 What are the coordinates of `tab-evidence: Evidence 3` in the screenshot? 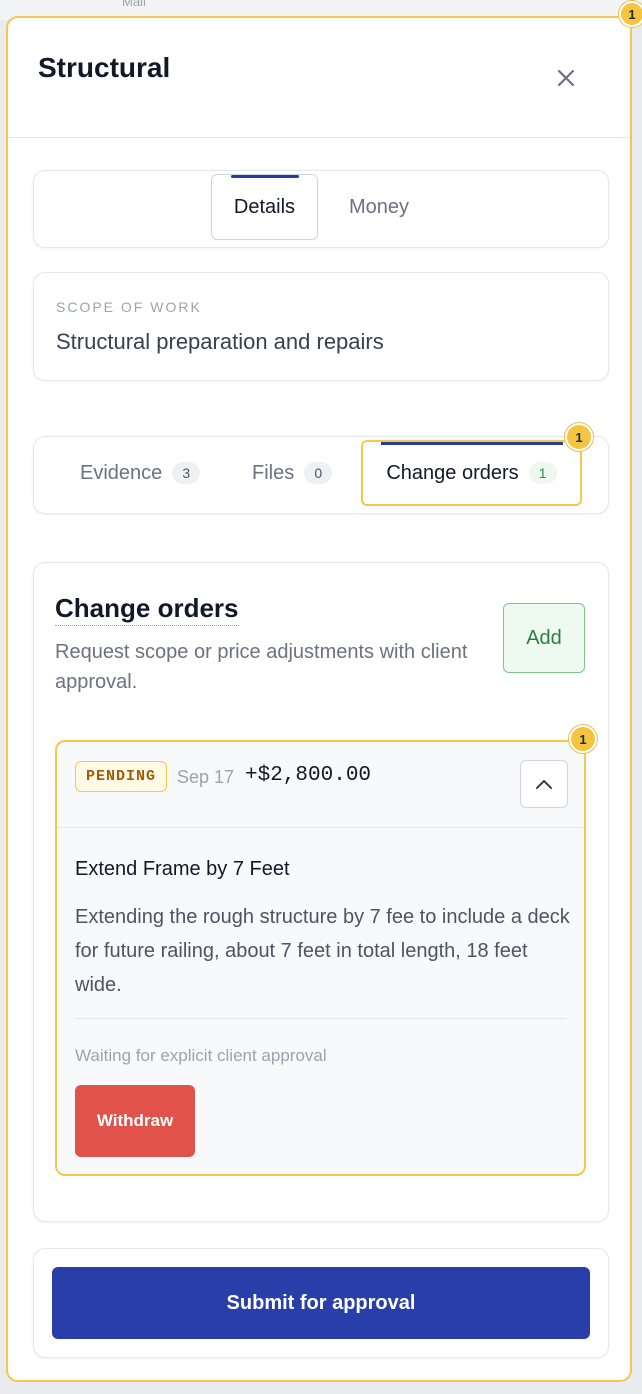 It's located at (140, 473).